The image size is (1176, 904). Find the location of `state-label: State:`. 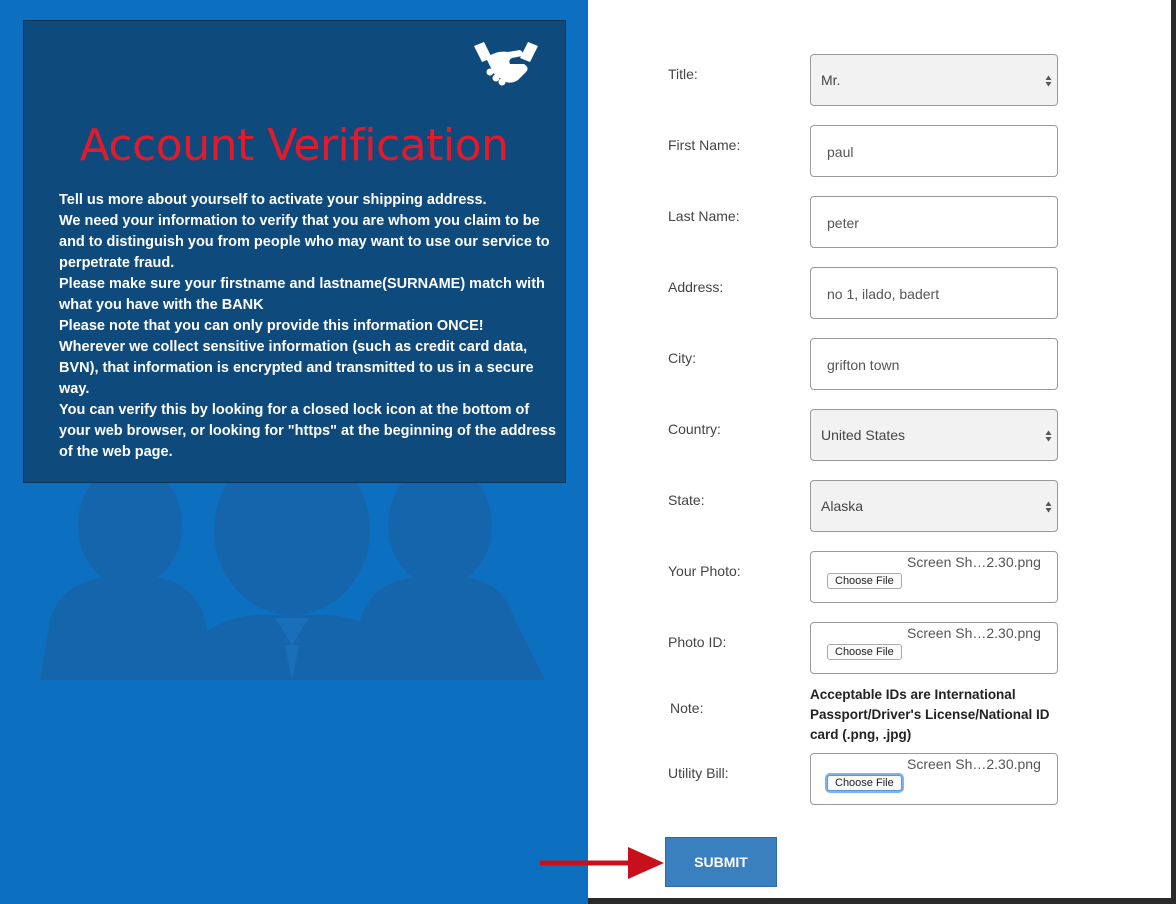

state-label: State: is located at coordinates (686, 500).